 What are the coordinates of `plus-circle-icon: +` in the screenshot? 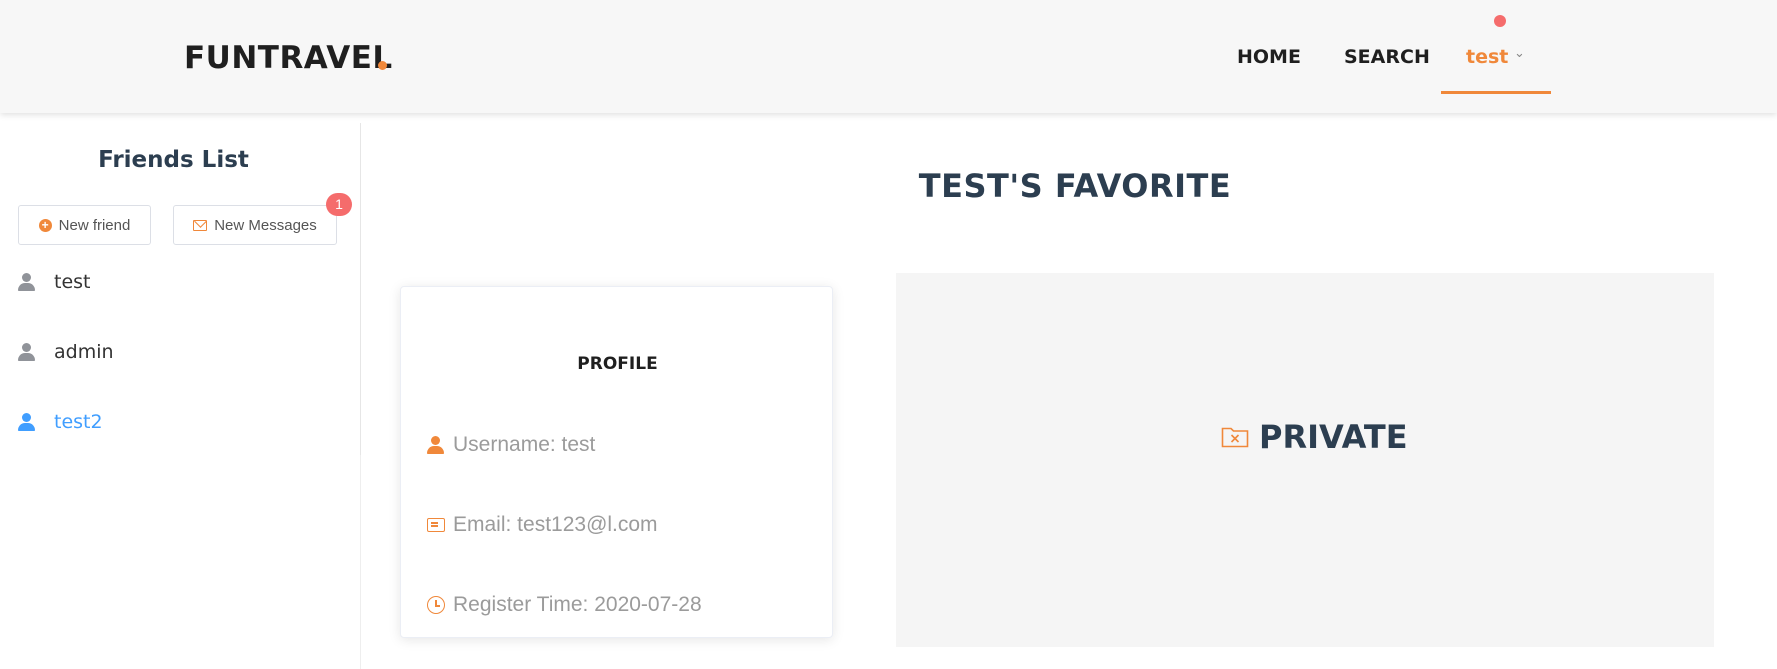 It's located at (45, 225).